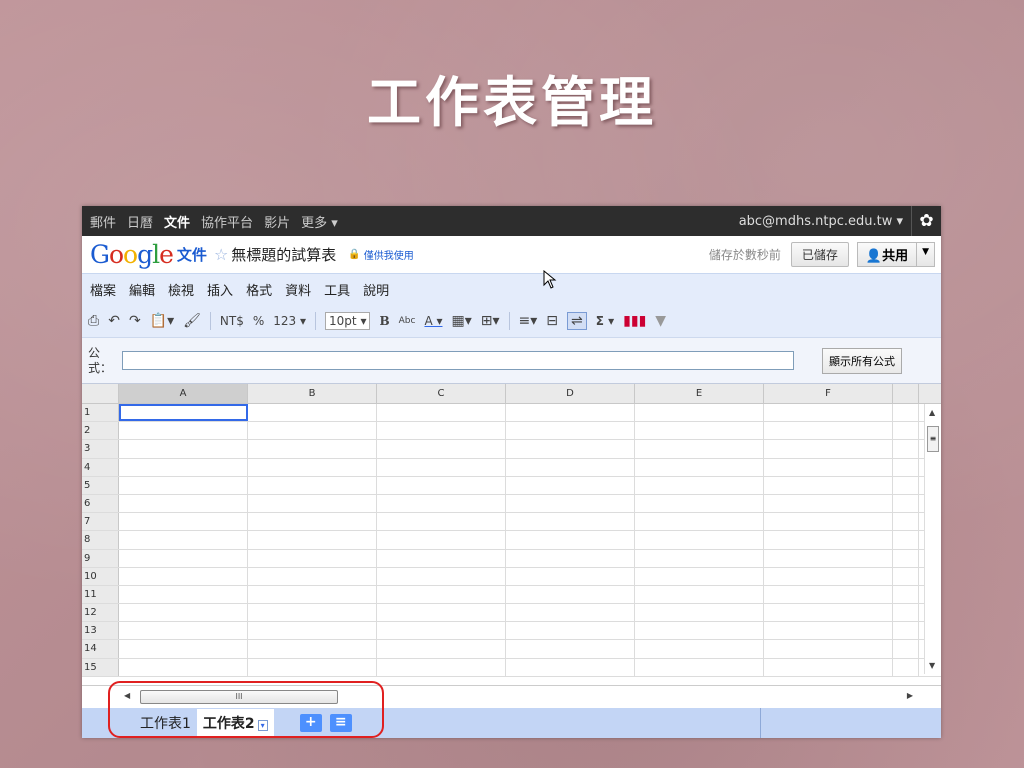 The height and width of the screenshot is (768, 1024). What do you see at coordinates (660, 321) in the screenshot?
I see `filter-icon: ▼` at bounding box center [660, 321].